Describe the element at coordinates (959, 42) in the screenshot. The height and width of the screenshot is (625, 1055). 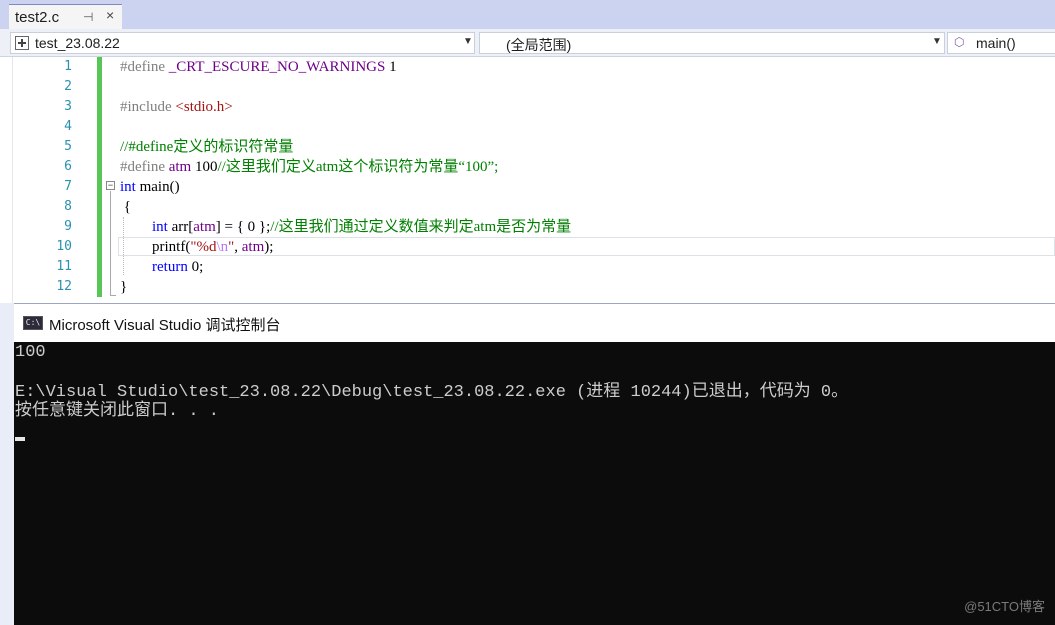
I see `function-cube-icon: ⬡` at that location.